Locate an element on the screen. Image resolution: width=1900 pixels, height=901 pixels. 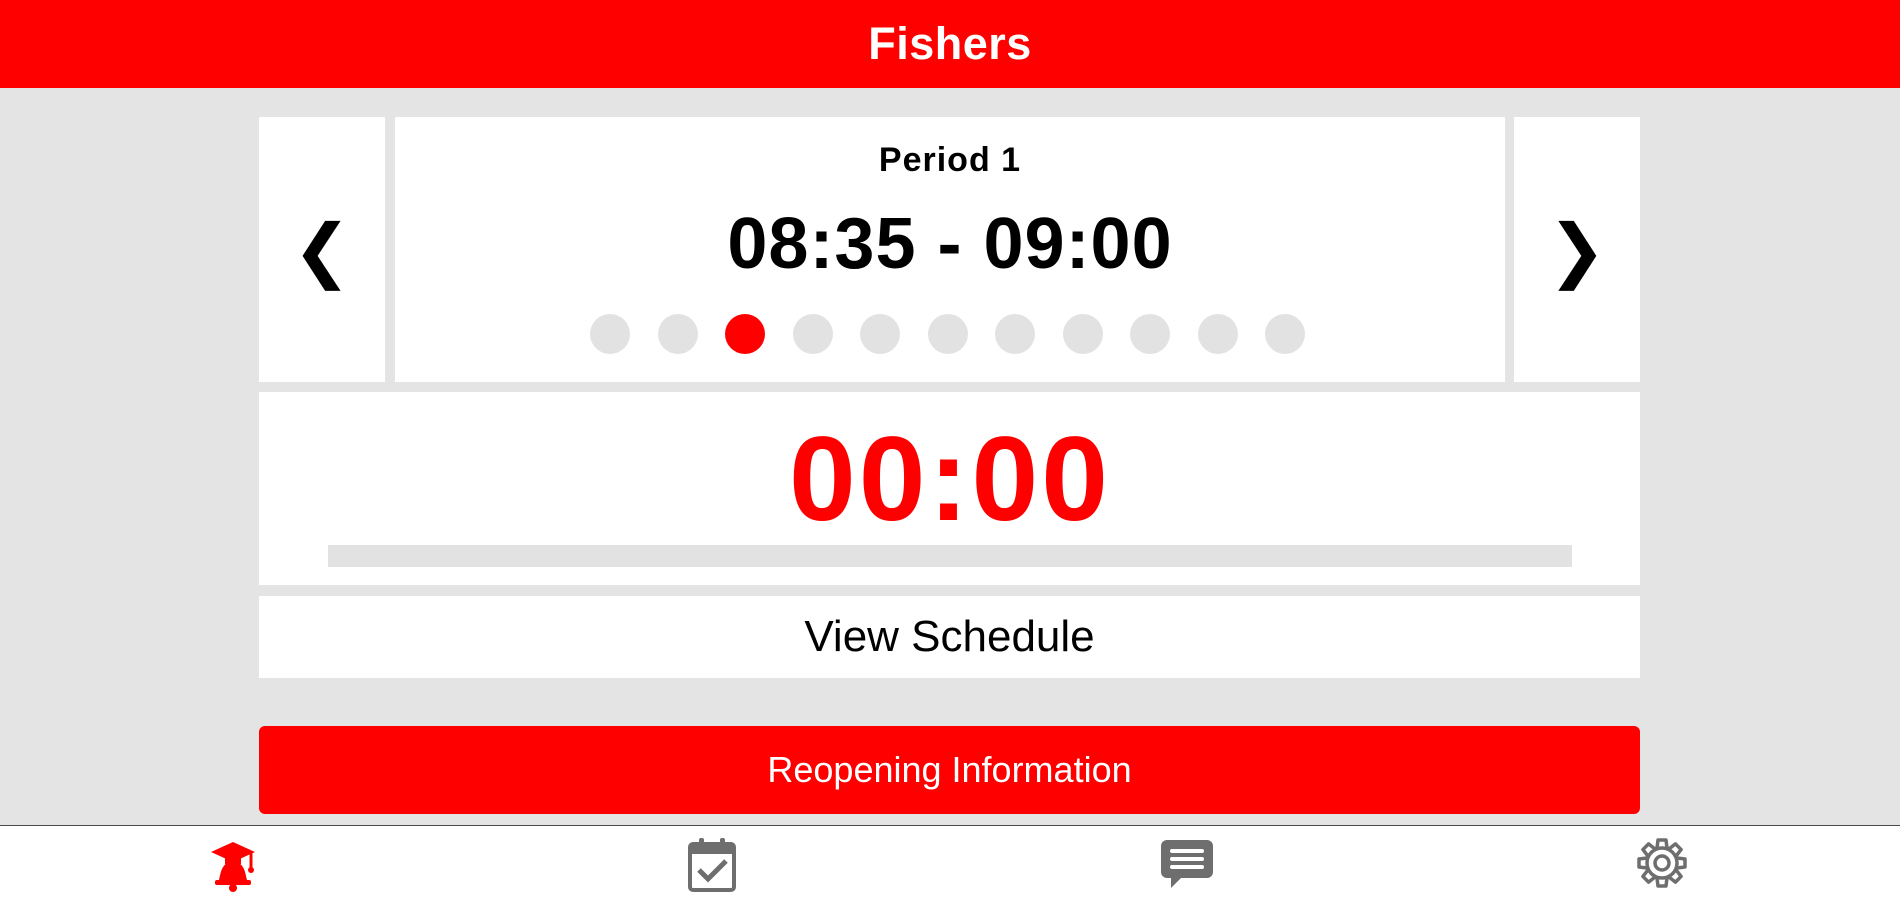
tab-settings is located at coordinates (1662, 866).